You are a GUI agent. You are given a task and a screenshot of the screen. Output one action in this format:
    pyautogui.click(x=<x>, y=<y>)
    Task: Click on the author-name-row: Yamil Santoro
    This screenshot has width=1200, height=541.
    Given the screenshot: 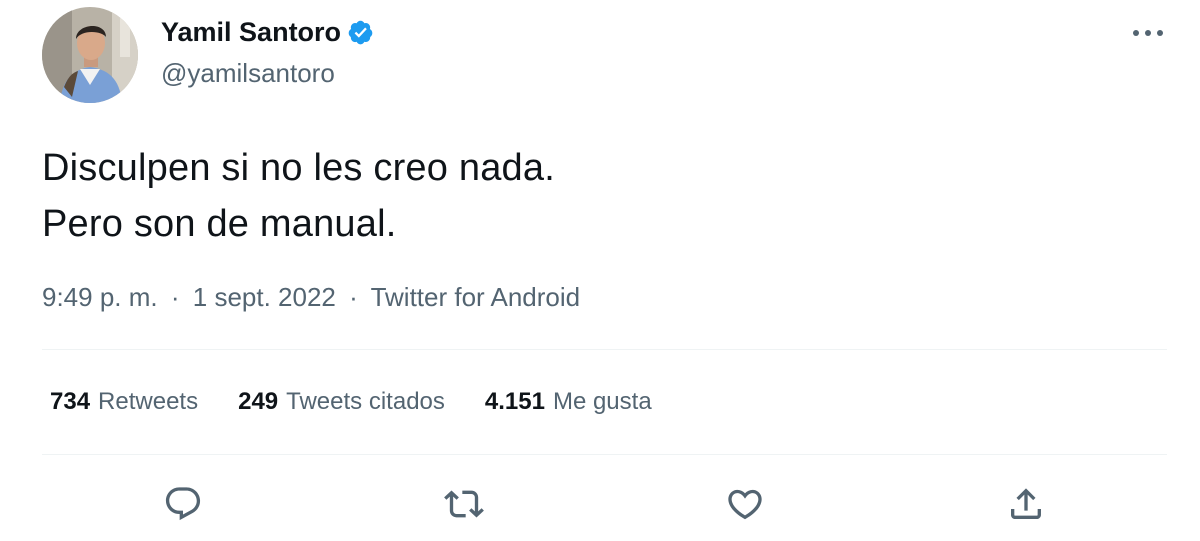 What is the action you would take?
    pyautogui.click(x=267, y=32)
    